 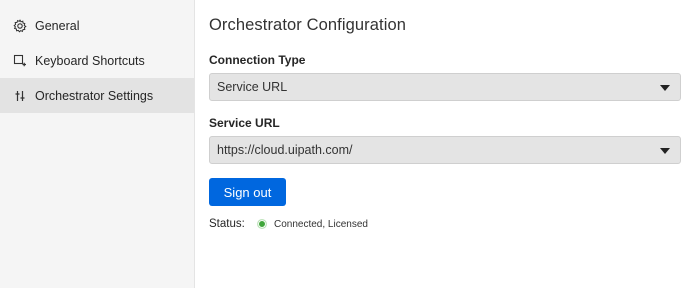 What do you see at coordinates (321, 224) in the screenshot?
I see `status-value: Connected, Licensed` at bounding box center [321, 224].